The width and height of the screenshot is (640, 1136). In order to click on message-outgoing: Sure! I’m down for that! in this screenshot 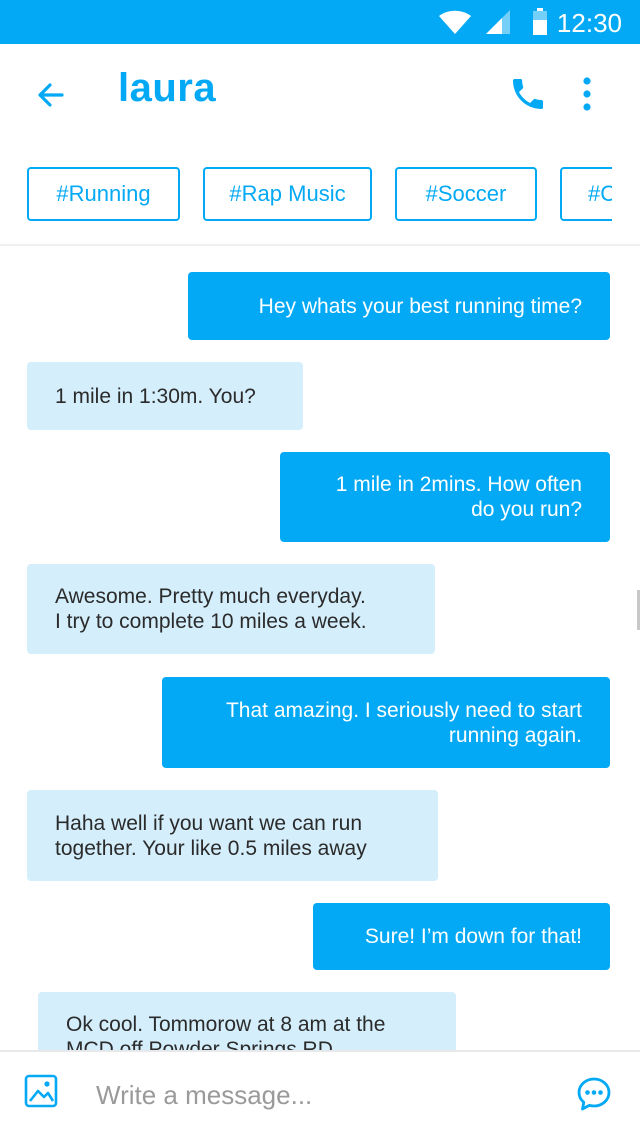, I will do `click(461, 936)`.